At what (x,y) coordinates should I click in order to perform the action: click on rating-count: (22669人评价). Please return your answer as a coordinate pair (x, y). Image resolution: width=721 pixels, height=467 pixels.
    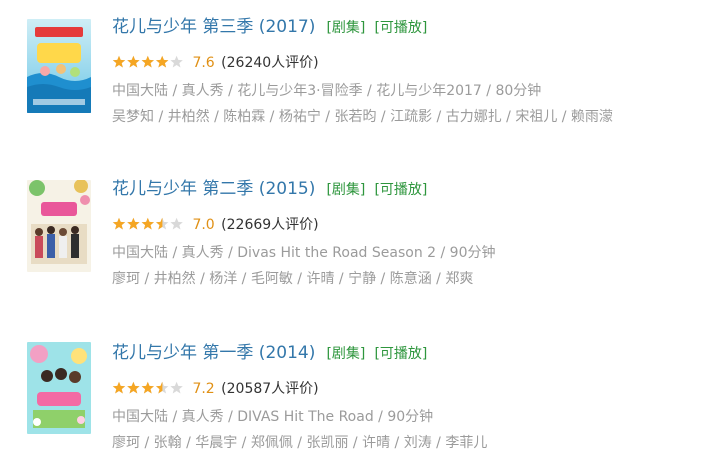
    Looking at the image, I should click on (270, 225).